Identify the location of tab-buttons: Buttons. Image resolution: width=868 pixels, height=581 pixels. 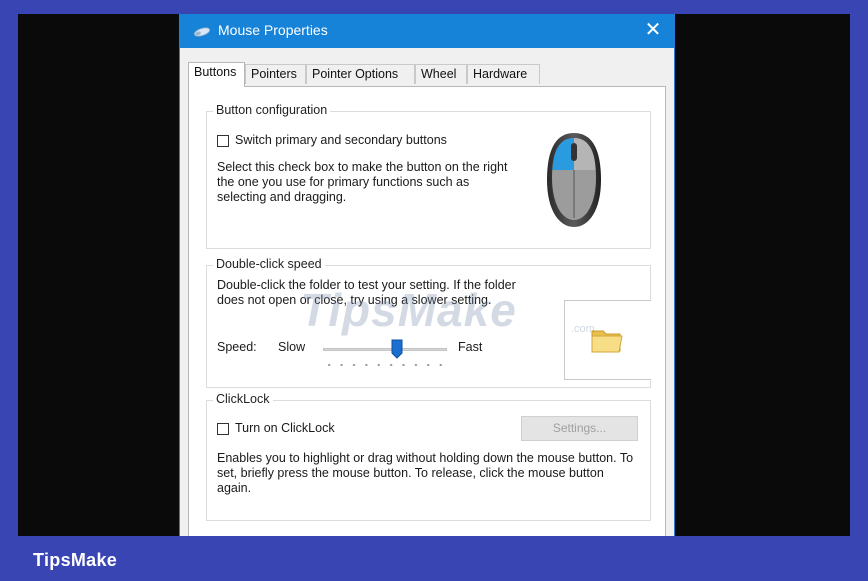
(216, 74).